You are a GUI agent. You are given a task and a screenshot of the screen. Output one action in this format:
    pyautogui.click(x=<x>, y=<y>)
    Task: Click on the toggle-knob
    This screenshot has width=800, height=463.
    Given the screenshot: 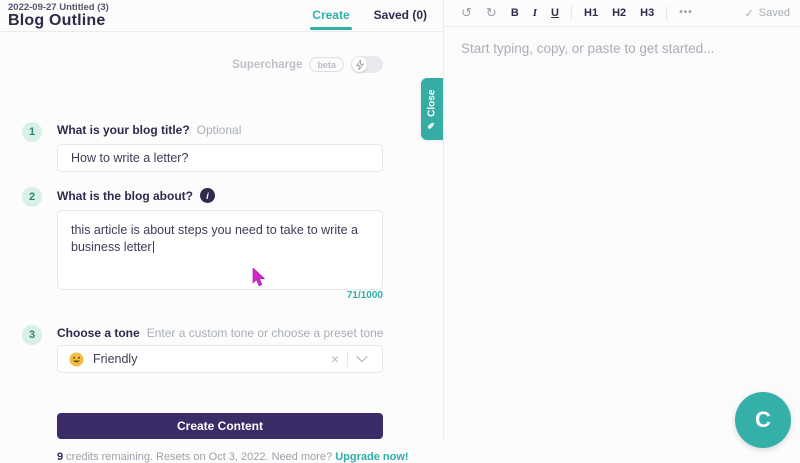 What is the action you would take?
    pyautogui.click(x=359, y=64)
    